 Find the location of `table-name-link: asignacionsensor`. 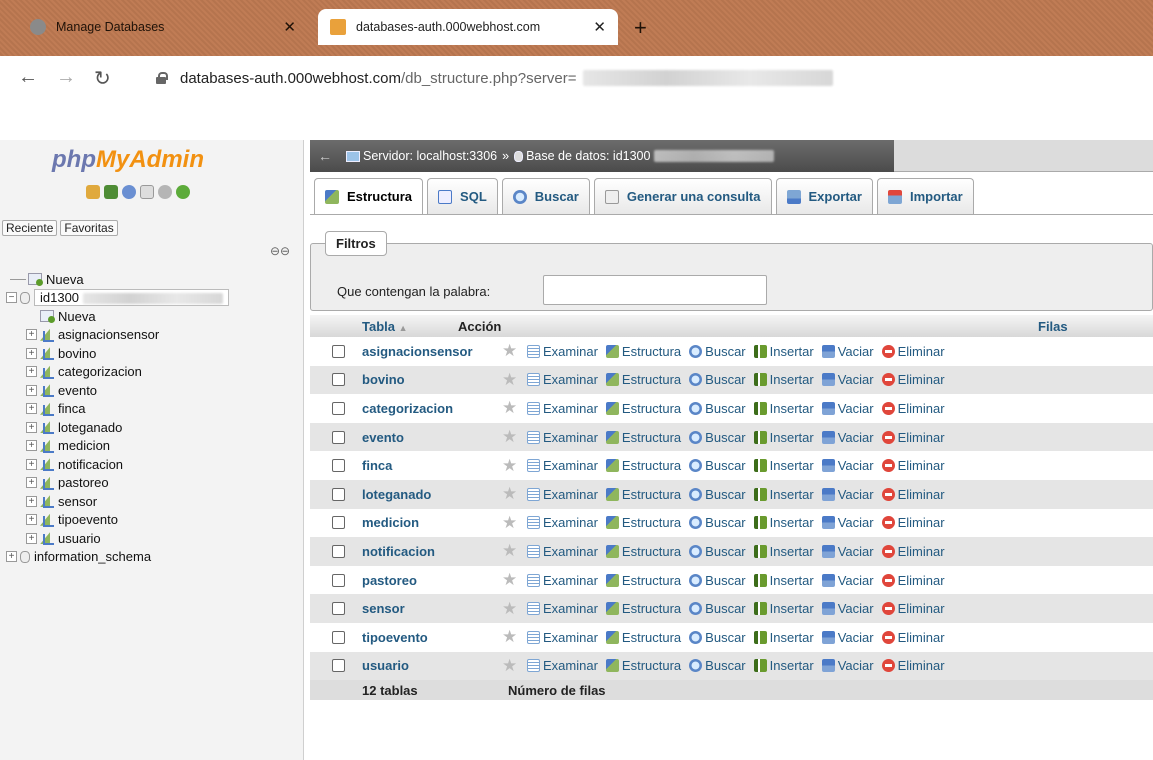

table-name-link: asignacionsensor is located at coordinates (432, 351).